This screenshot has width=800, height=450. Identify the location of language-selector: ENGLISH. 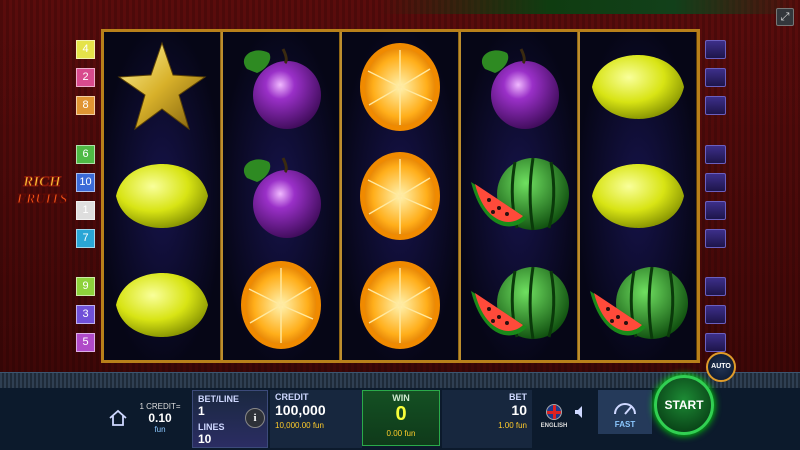
(554, 416).